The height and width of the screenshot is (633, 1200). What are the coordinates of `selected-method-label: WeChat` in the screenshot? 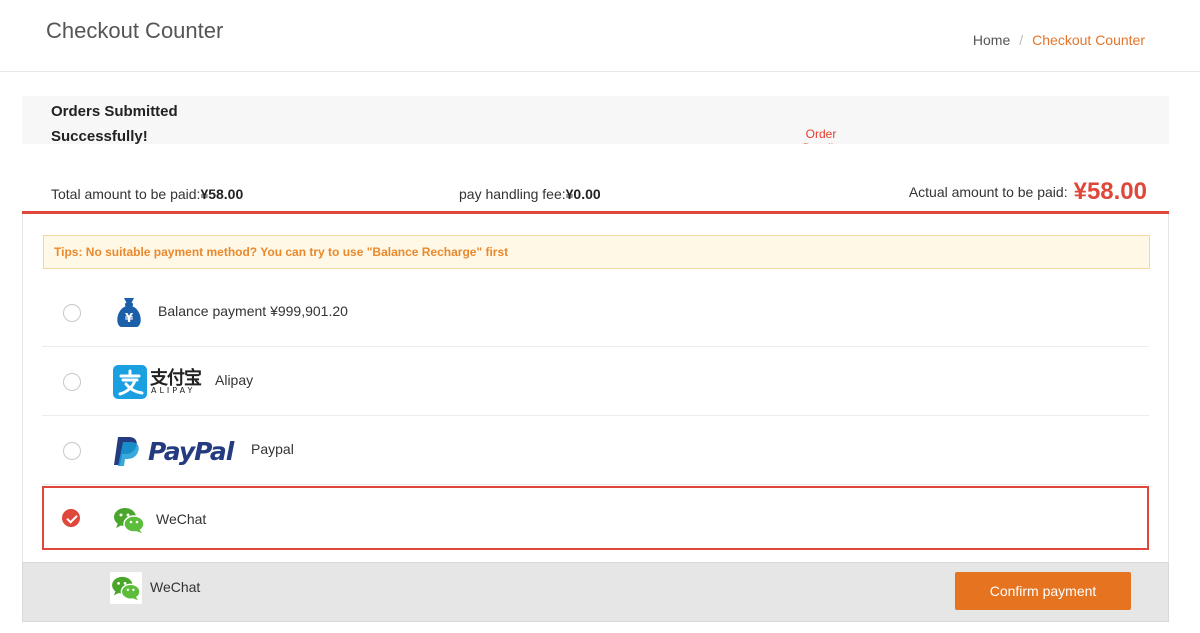 It's located at (175, 587).